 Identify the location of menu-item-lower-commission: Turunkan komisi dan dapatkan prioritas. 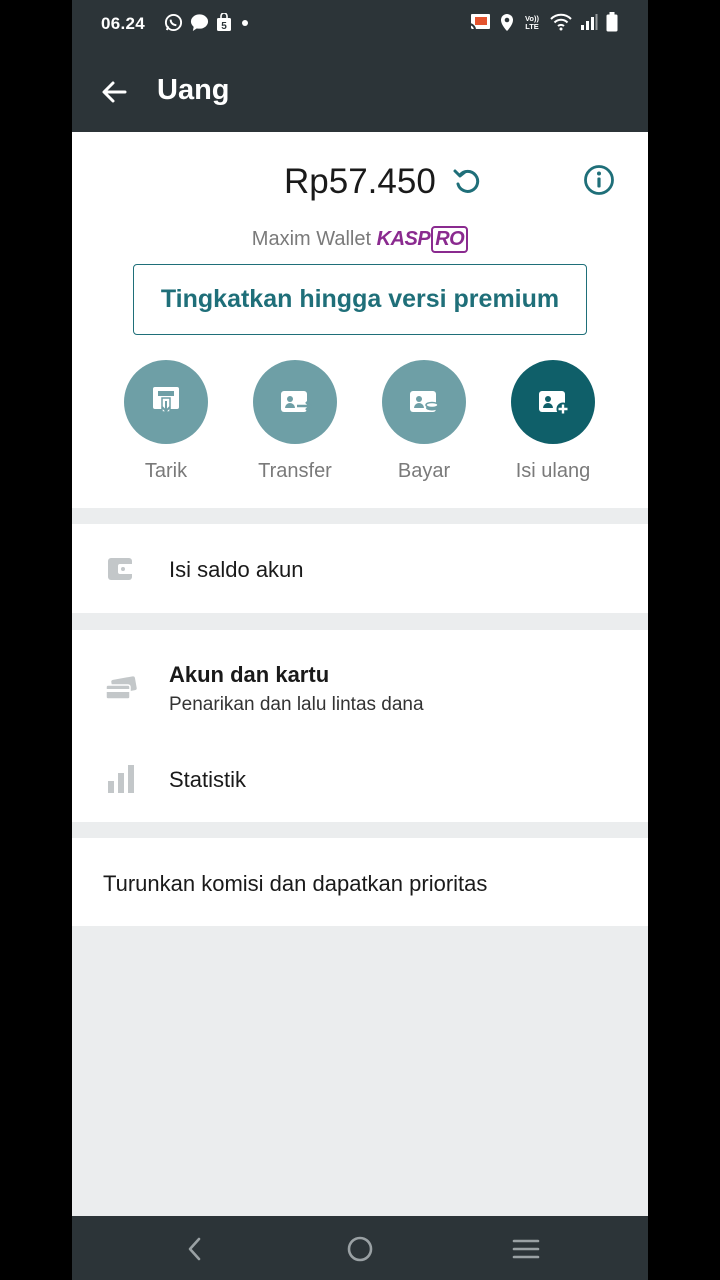
(360, 882).